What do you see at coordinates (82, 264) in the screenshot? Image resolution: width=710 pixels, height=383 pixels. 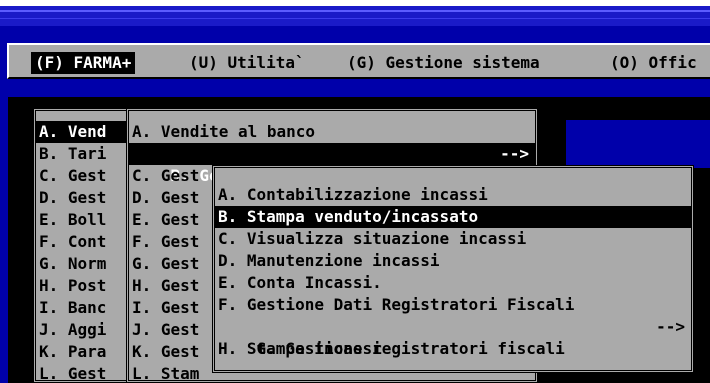 I see `menu1-item-g: G. Norm` at bounding box center [82, 264].